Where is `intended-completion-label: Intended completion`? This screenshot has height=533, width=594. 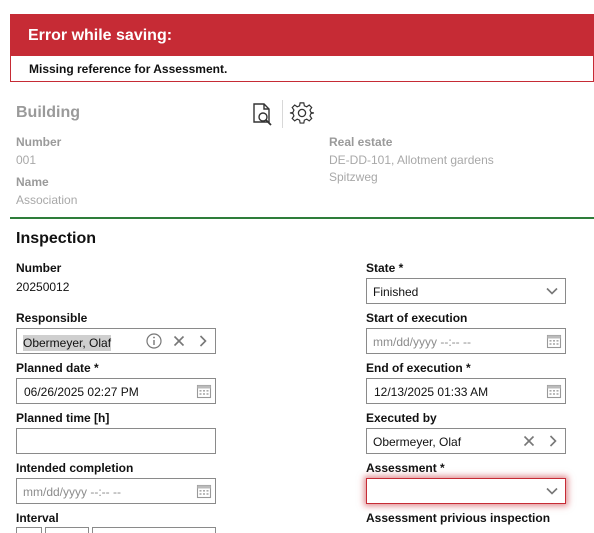 intended-completion-label: Intended completion is located at coordinates (75, 468).